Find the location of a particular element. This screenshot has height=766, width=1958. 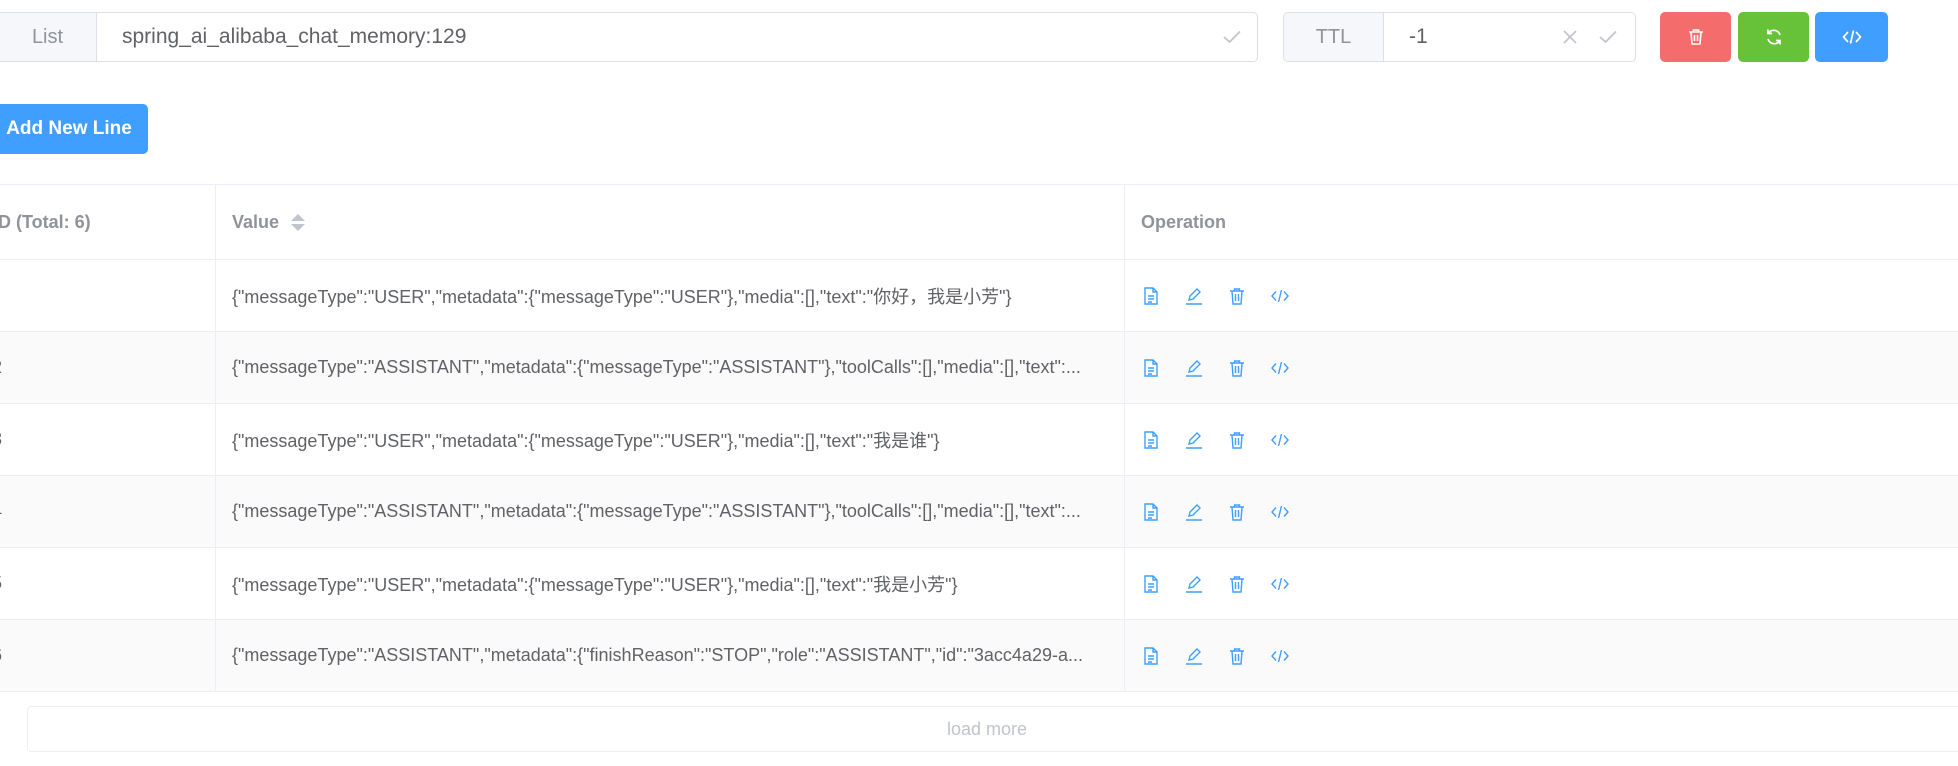

load-more-button: load more is located at coordinates (992, 729).